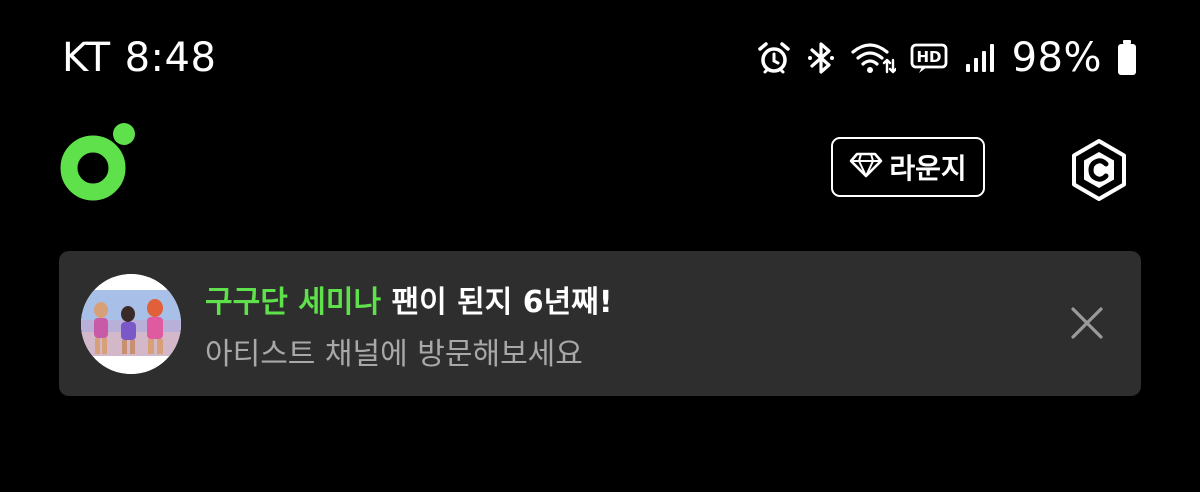 The image size is (1200, 492). What do you see at coordinates (600, 58) in the screenshot?
I see `status-bar: KT 8:48 HD 98%` at bounding box center [600, 58].